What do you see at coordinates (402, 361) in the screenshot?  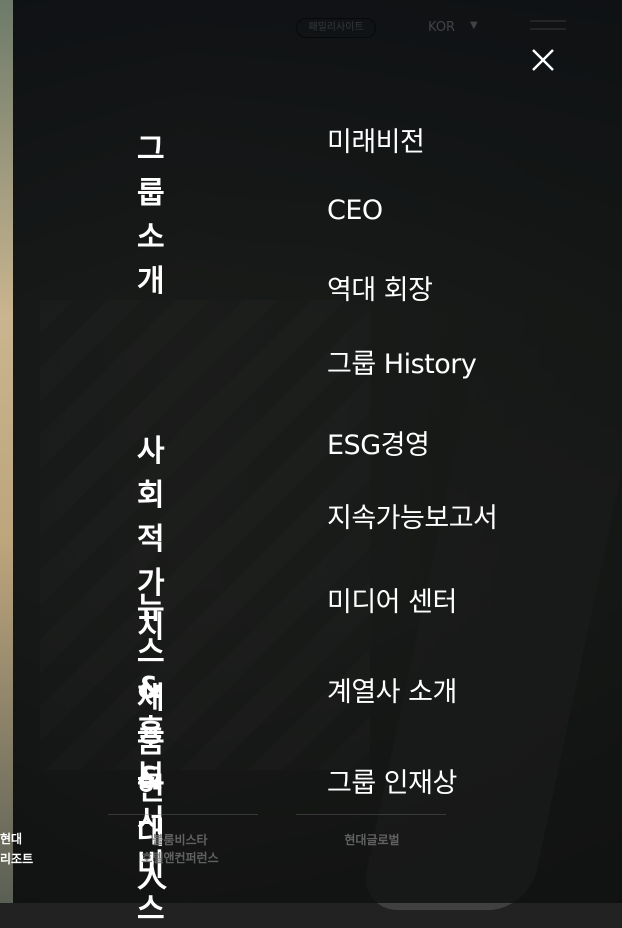 I see `menu-item-group-history: 그룹 History` at bounding box center [402, 361].